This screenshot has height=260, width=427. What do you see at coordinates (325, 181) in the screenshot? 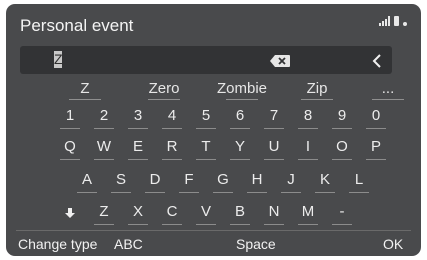
I see `key: K` at bounding box center [325, 181].